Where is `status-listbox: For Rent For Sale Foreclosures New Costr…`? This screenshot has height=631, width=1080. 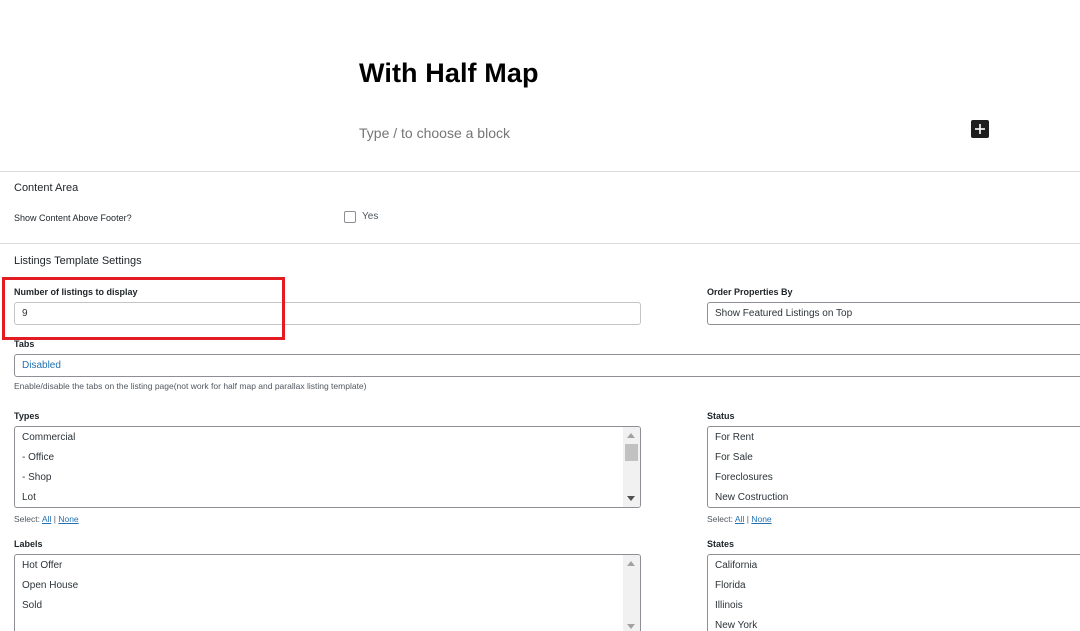 status-listbox: For Rent For Sale Foreclosures New Costr… is located at coordinates (893, 467).